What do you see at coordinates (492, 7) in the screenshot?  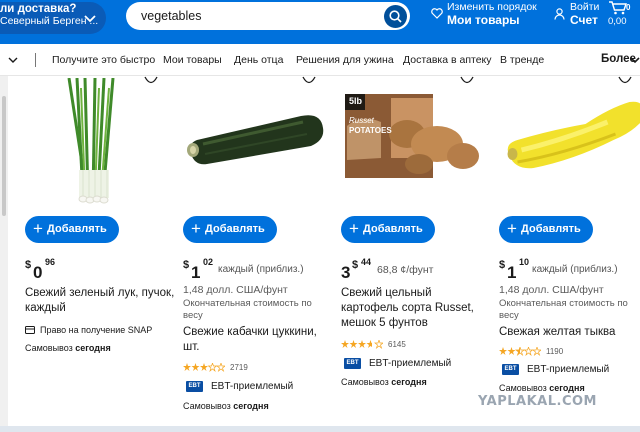 I see `reorder-label: Изменить порядок` at bounding box center [492, 7].